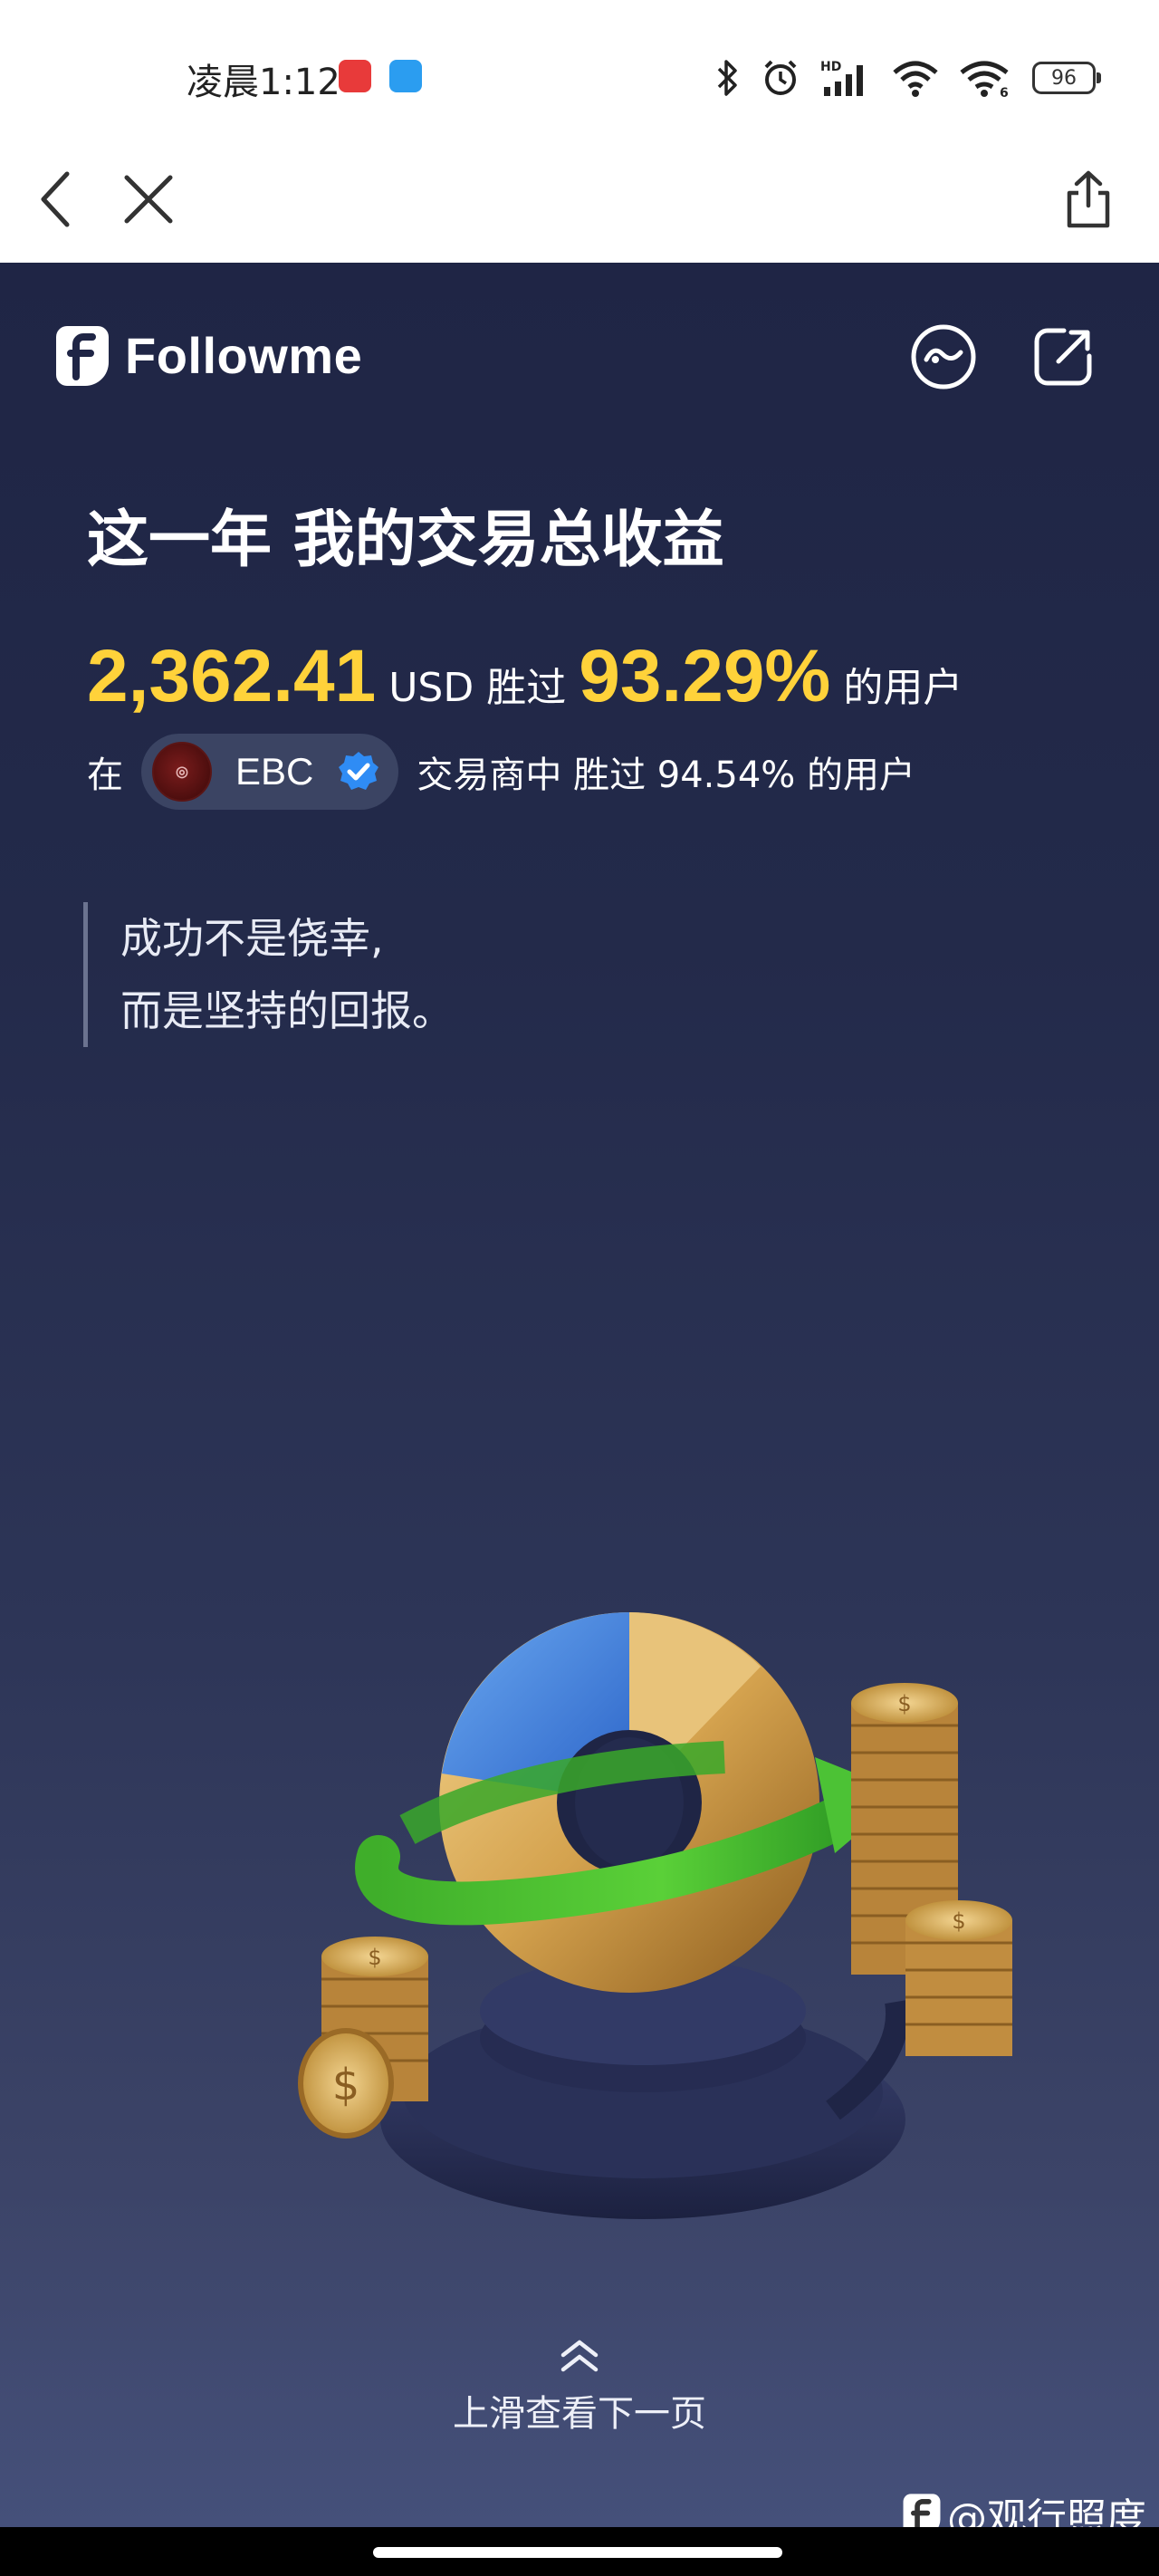 The width and height of the screenshot is (1159, 2576). What do you see at coordinates (915, 79) in the screenshot?
I see `wifi-icon` at bounding box center [915, 79].